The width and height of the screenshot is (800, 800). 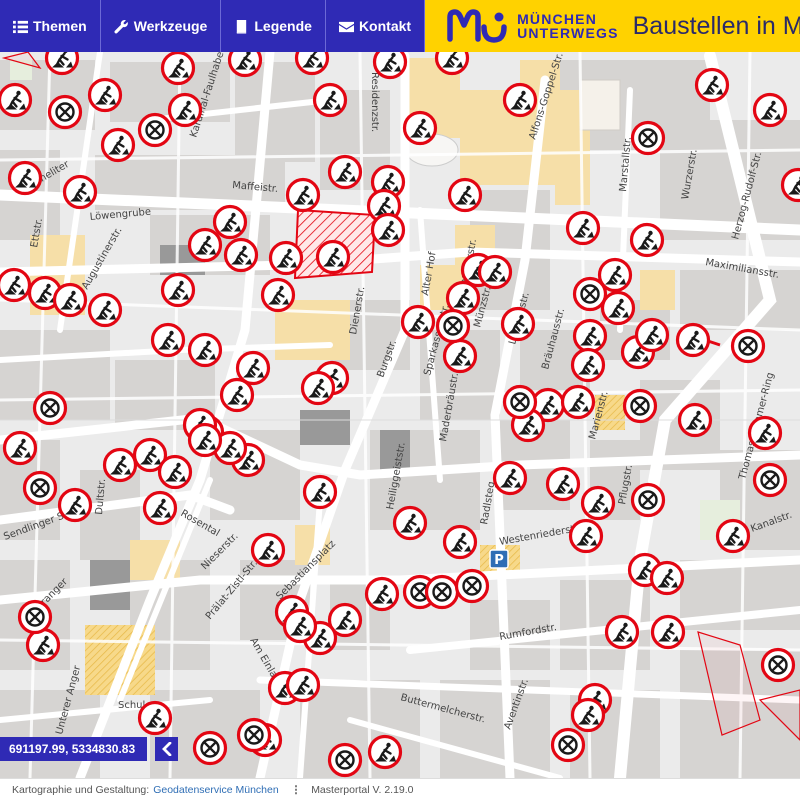 What do you see at coordinates (166, 749) in the screenshot?
I see `collapse-coordinates-button` at bounding box center [166, 749].